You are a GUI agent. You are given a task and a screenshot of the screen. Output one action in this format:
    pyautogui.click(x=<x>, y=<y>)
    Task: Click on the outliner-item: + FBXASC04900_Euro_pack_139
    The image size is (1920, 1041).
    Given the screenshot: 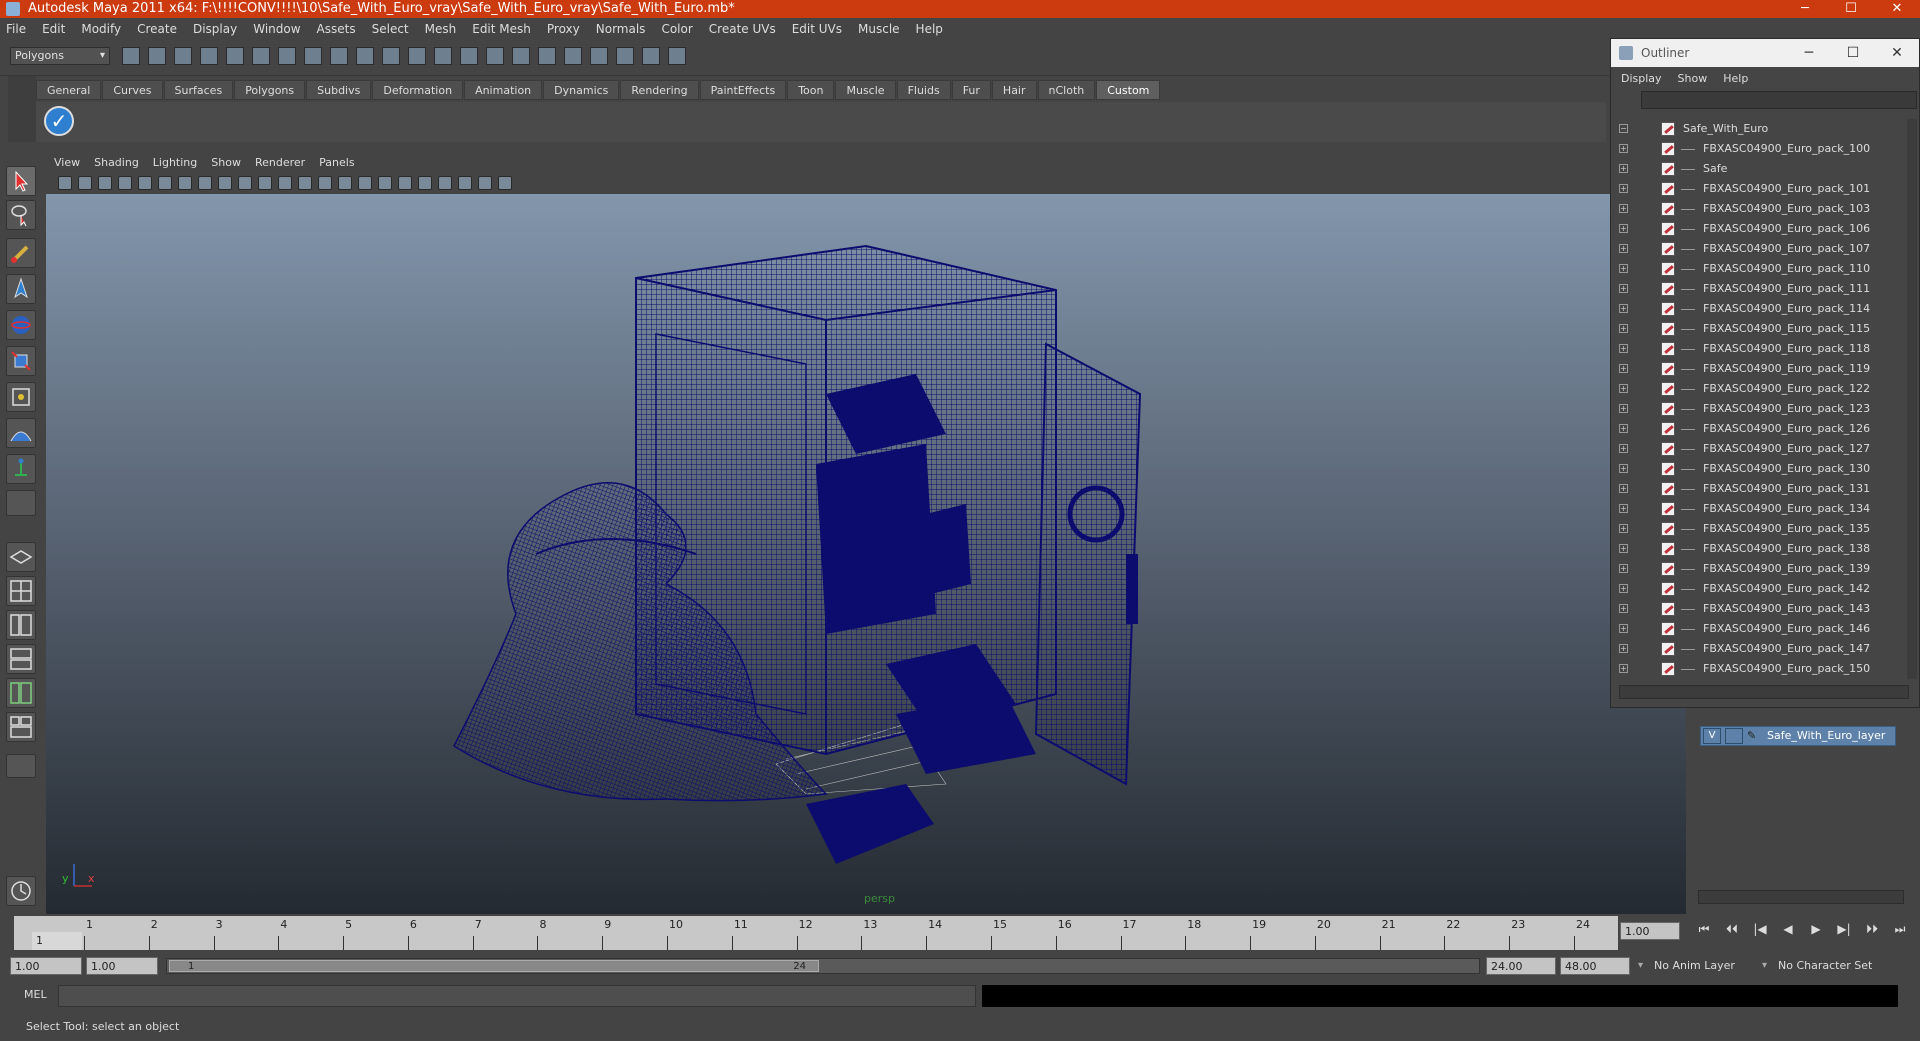 What is the action you would take?
    pyautogui.click(x=1758, y=569)
    